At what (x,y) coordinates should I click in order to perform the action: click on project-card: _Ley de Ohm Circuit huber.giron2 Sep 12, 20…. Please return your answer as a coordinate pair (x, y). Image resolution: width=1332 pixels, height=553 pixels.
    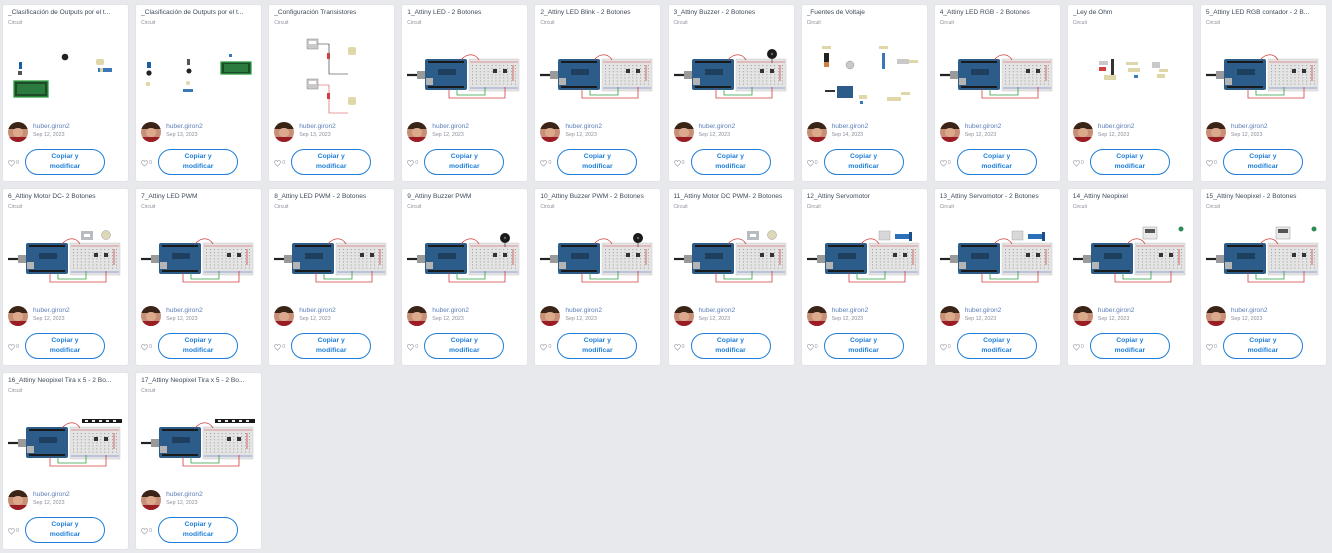
    Looking at the image, I should click on (1130, 93).